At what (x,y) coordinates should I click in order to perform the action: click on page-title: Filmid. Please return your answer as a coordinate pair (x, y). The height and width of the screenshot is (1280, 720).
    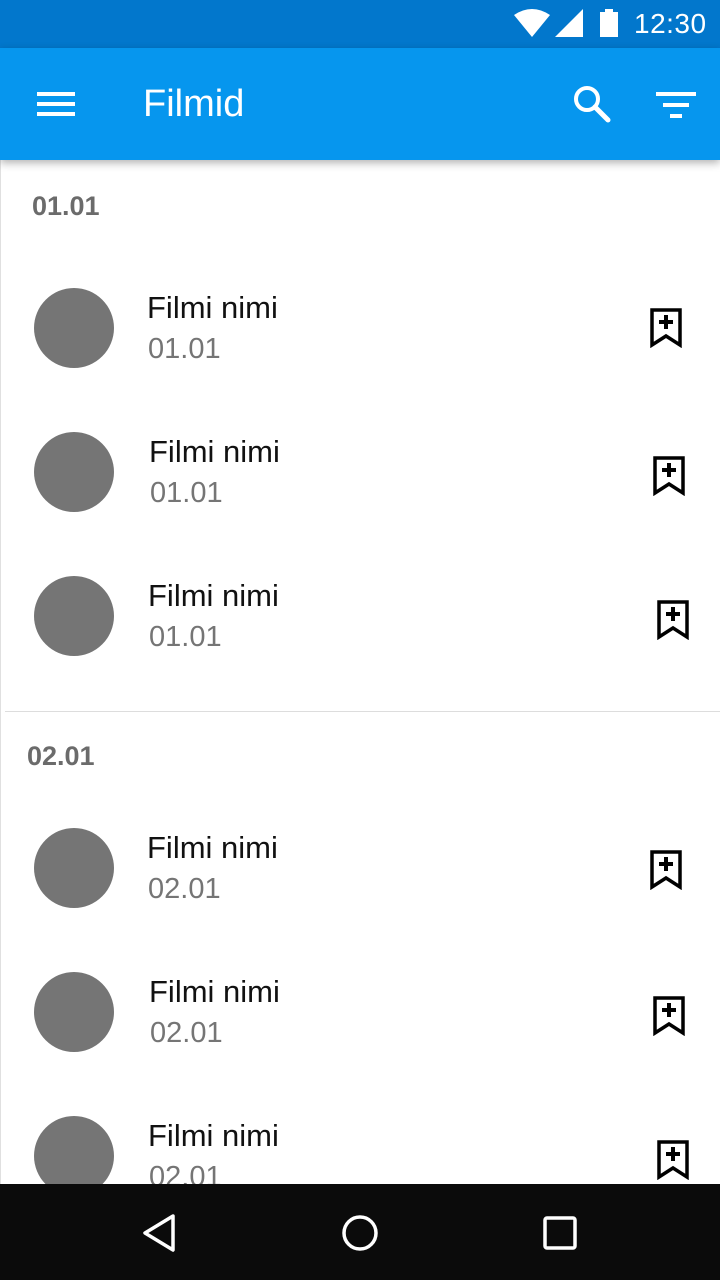
    Looking at the image, I should click on (194, 104).